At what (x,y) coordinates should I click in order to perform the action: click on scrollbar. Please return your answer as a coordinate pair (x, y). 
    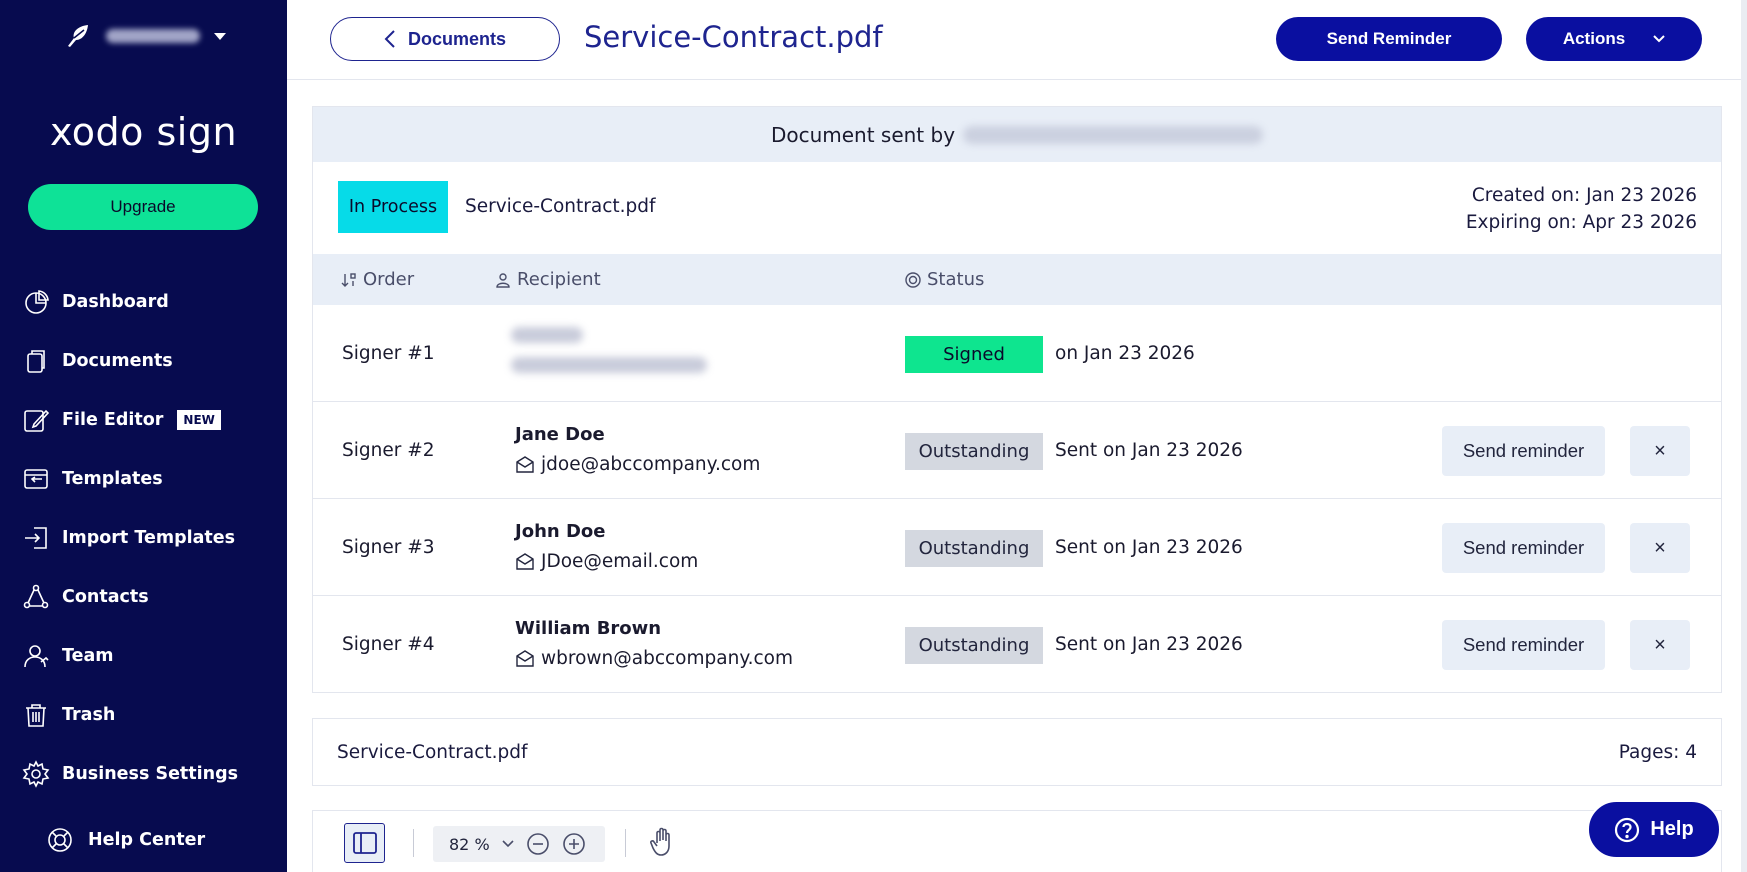
    Looking at the image, I should click on (1744, 436).